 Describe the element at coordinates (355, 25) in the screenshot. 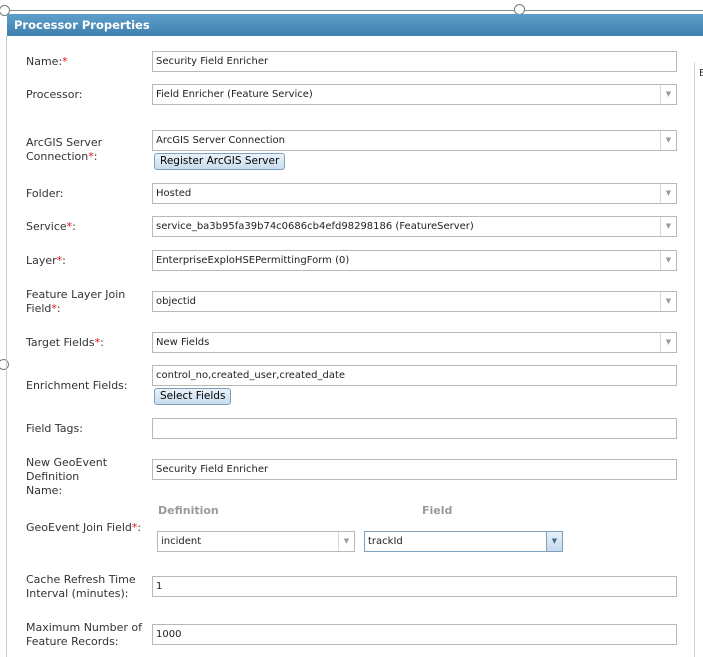

I see `dialog-title-bar: Processor Properties` at that location.